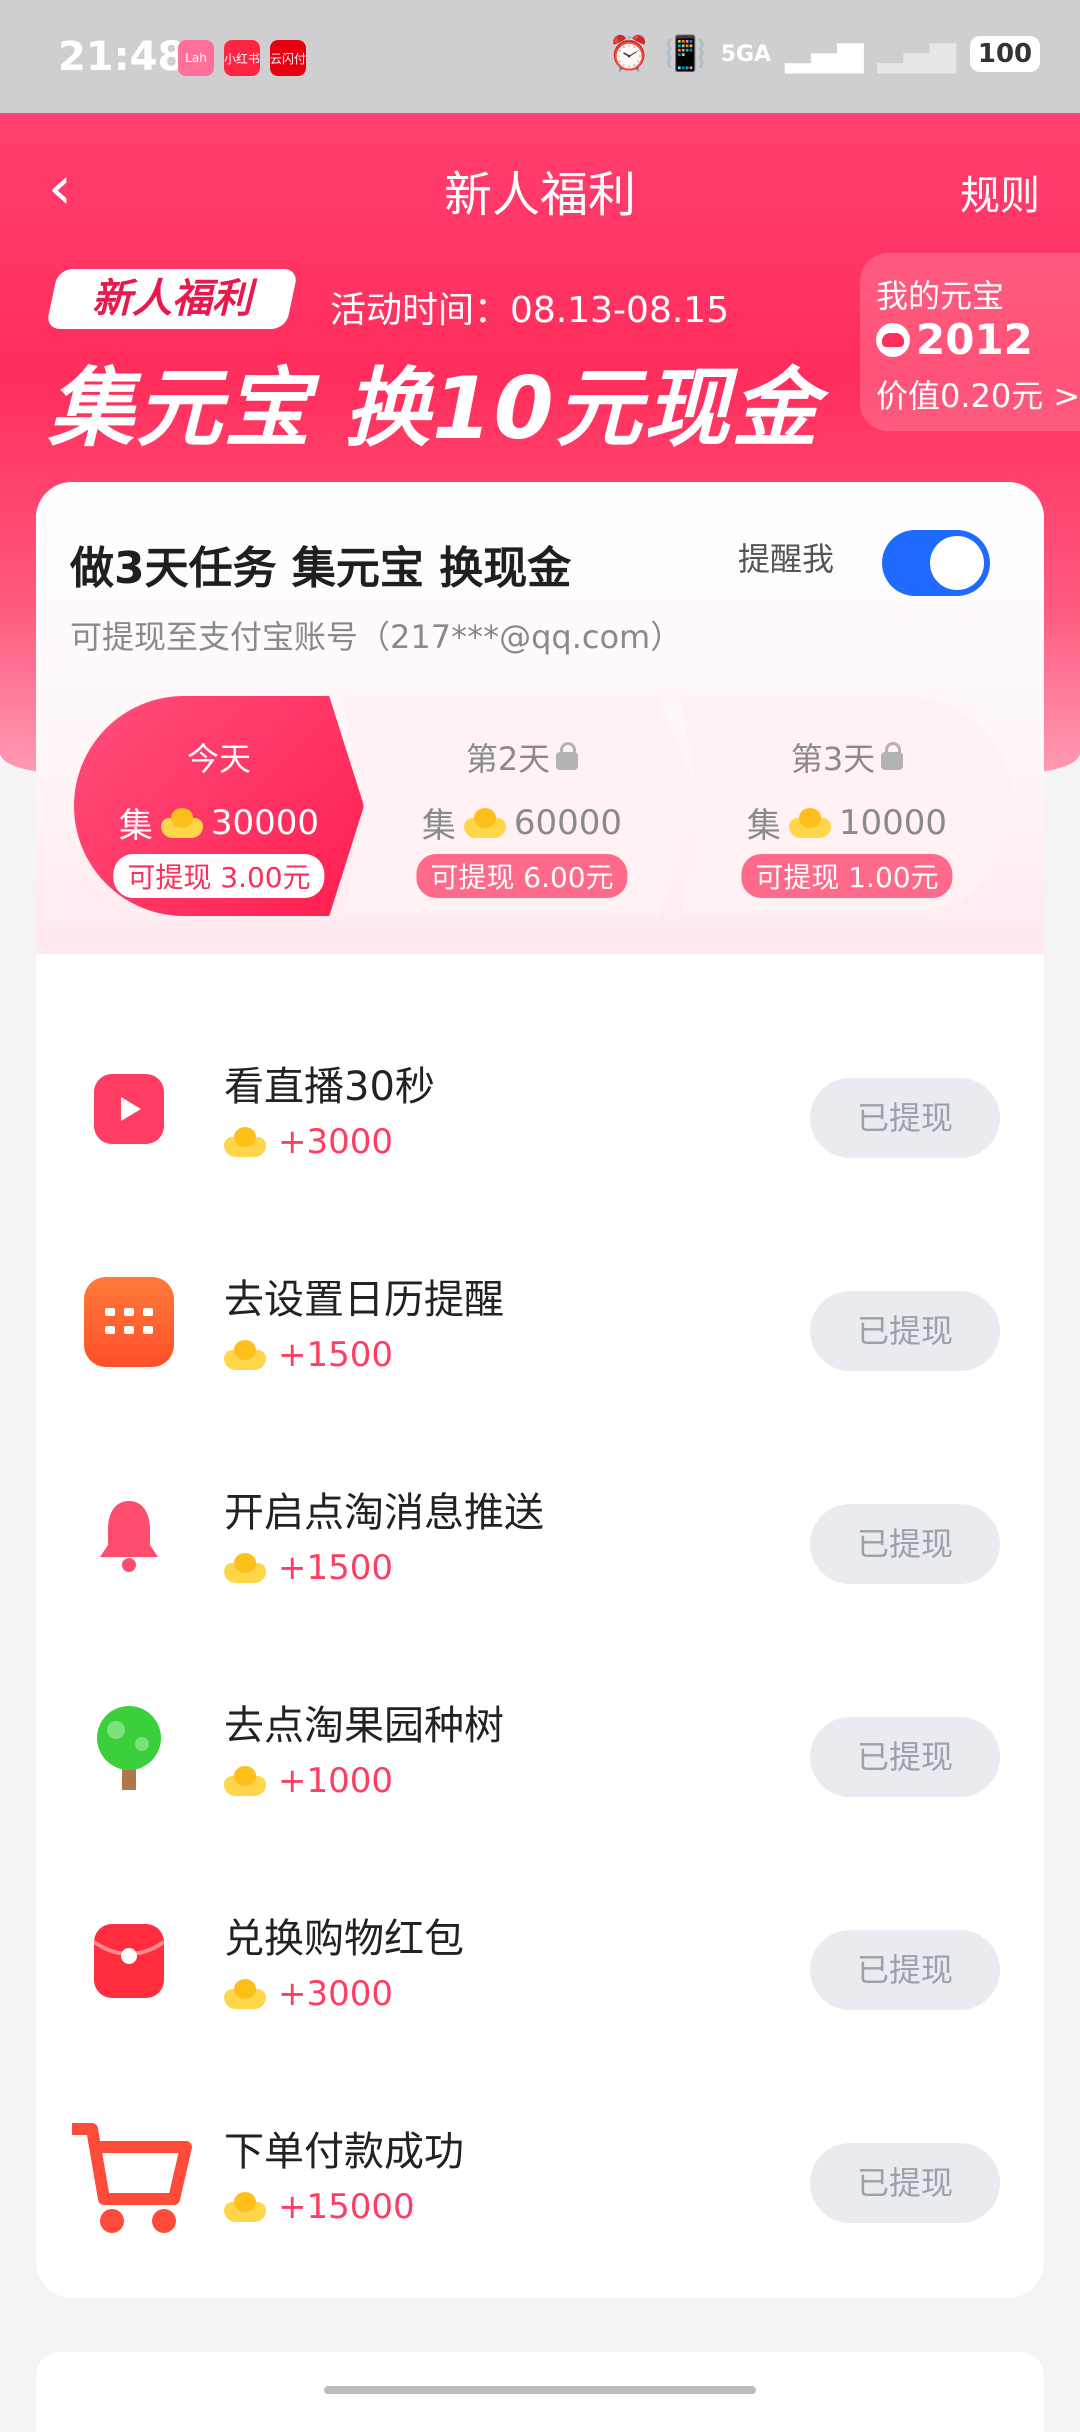 This screenshot has width=1080, height=2432. What do you see at coordinates (329, 1087) in the screenshot?
I see `task-name: 看直播30秒` at bounding box center [329, 1087].